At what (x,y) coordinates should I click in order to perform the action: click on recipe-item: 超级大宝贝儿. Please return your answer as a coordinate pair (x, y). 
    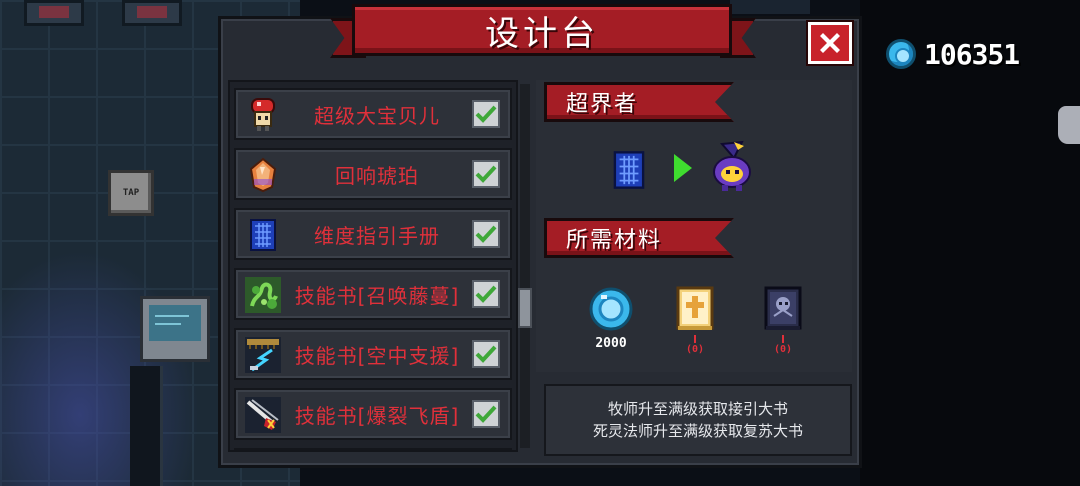
    Looking at the image, I should click on (373, 114).